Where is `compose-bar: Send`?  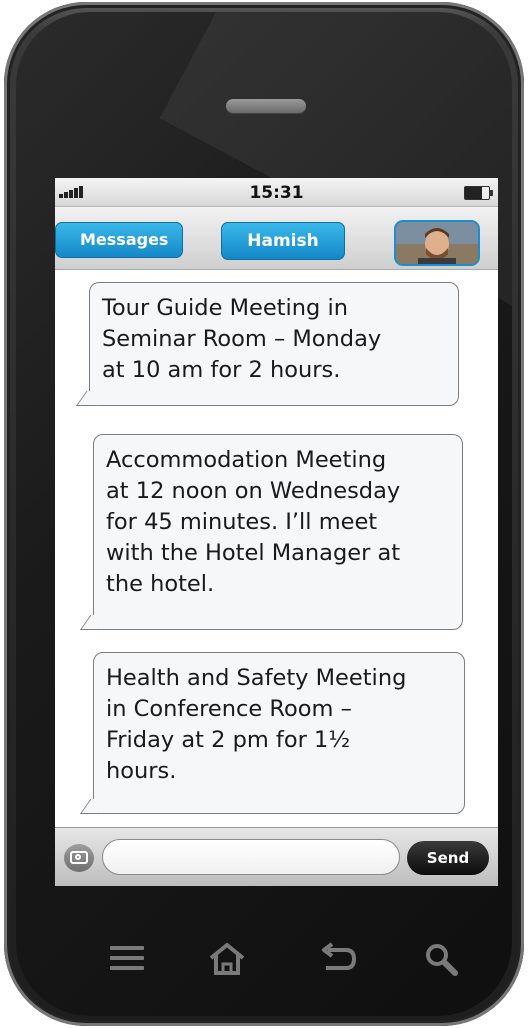 compose-bar: Send is located at coordinates (276, 856).